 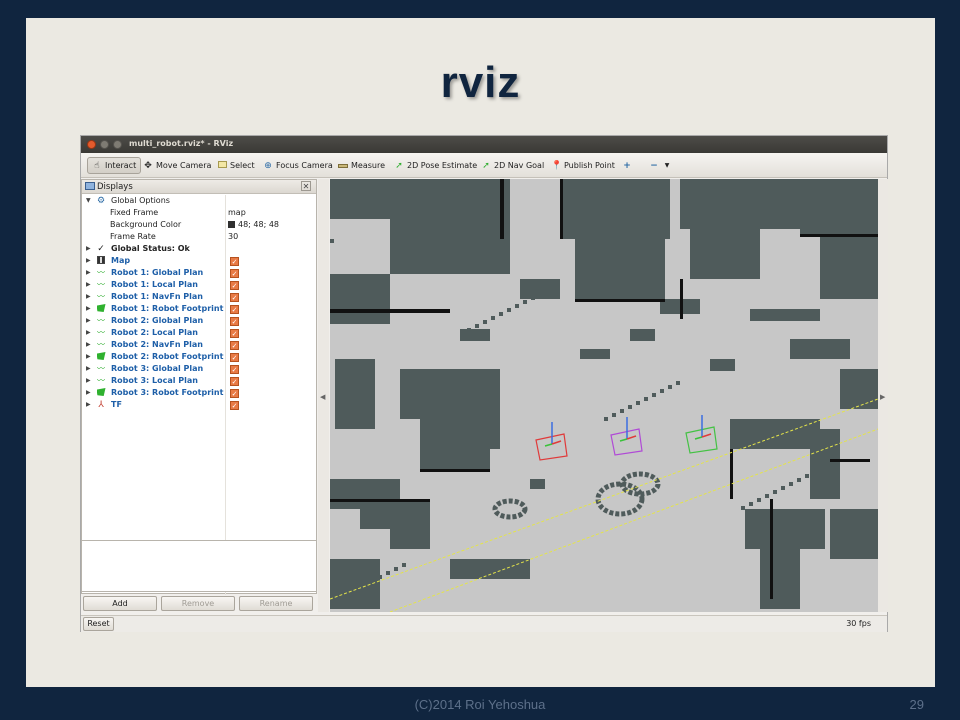 What do you see at coordinates (177, 165) in the screenshot?
I see `move-camera-tool-button: ✥ Move Camera` at bounding box center [177, 165].